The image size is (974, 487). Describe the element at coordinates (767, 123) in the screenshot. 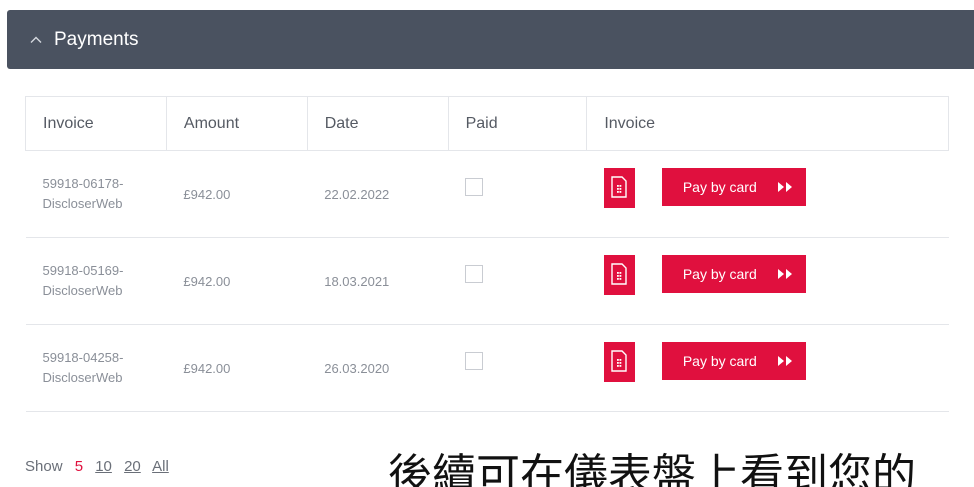

I see `column-header-invoice-actions: Invoice` at that location.